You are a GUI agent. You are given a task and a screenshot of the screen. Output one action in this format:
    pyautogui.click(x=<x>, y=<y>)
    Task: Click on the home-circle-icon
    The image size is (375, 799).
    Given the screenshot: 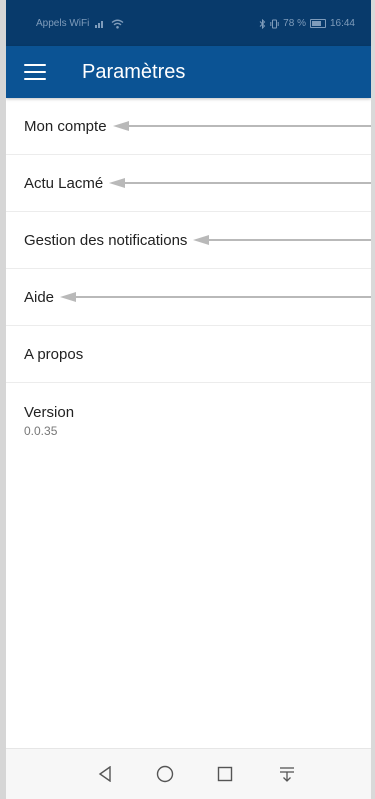 What is the action you would take?
    pyautogui.click(x=165, y=774)
    